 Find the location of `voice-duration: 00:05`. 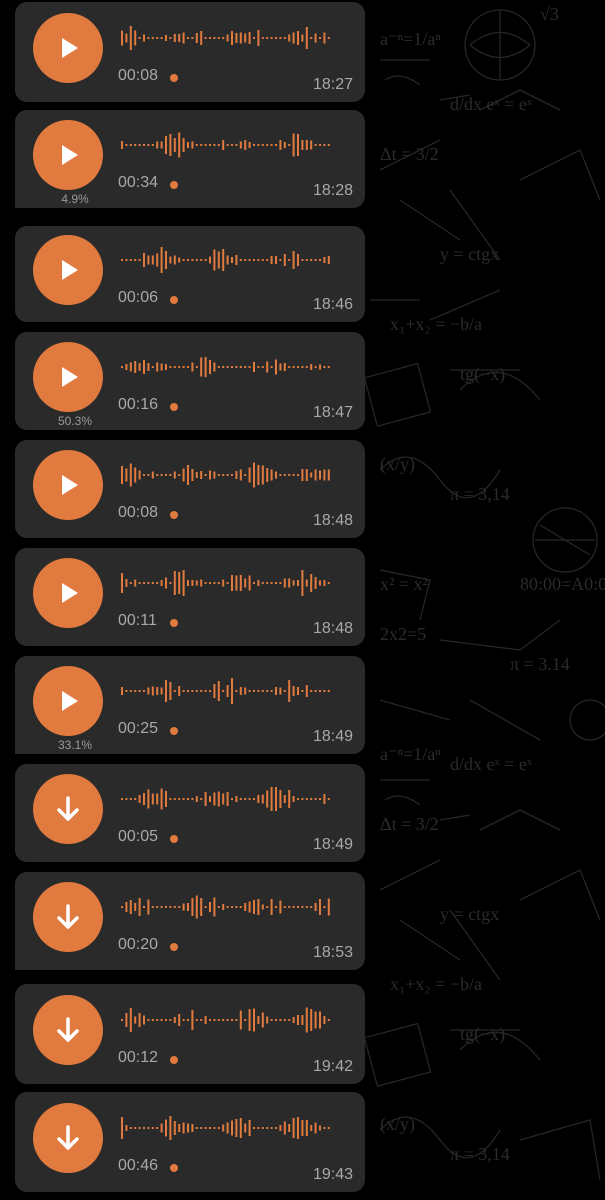

voice-duration: 00:05 is located at coordinates (138, 836).